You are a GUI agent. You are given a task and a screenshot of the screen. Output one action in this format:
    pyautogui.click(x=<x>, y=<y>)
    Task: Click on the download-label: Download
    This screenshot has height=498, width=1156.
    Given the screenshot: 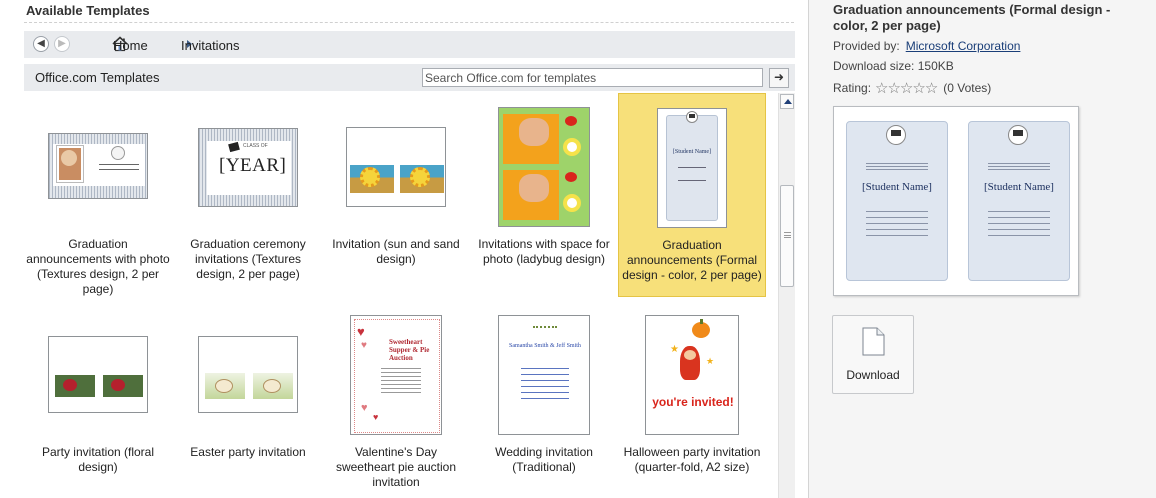 What is the action you would take?
    pyautogui.click(x=873, y=375)
    